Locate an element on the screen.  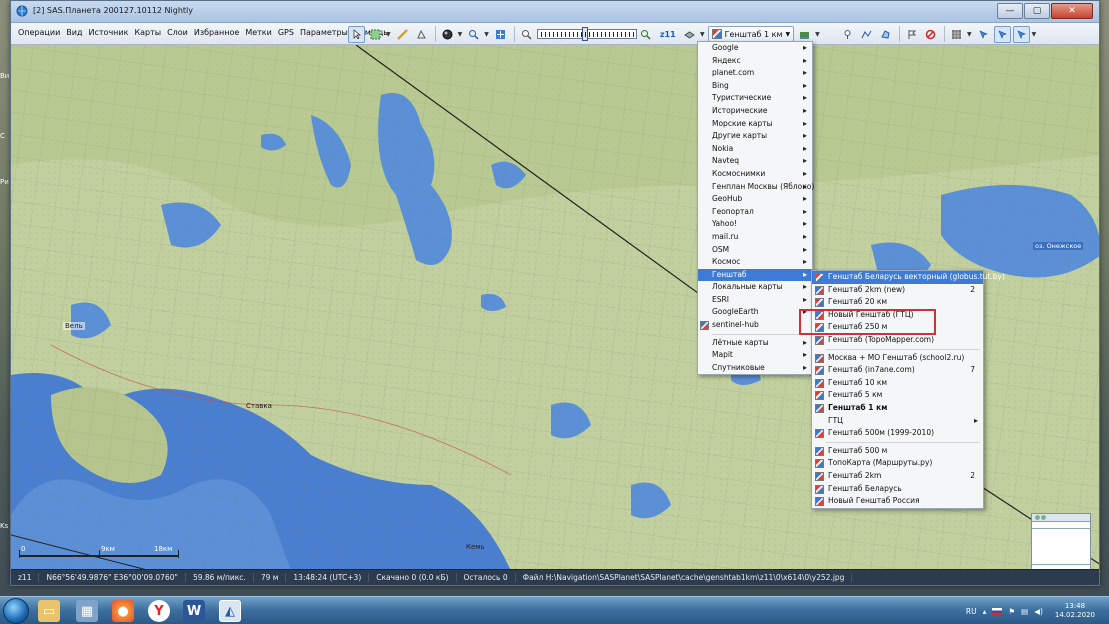
action-center-flag-icon: ⚑ is located at coordinates (1011, 611).